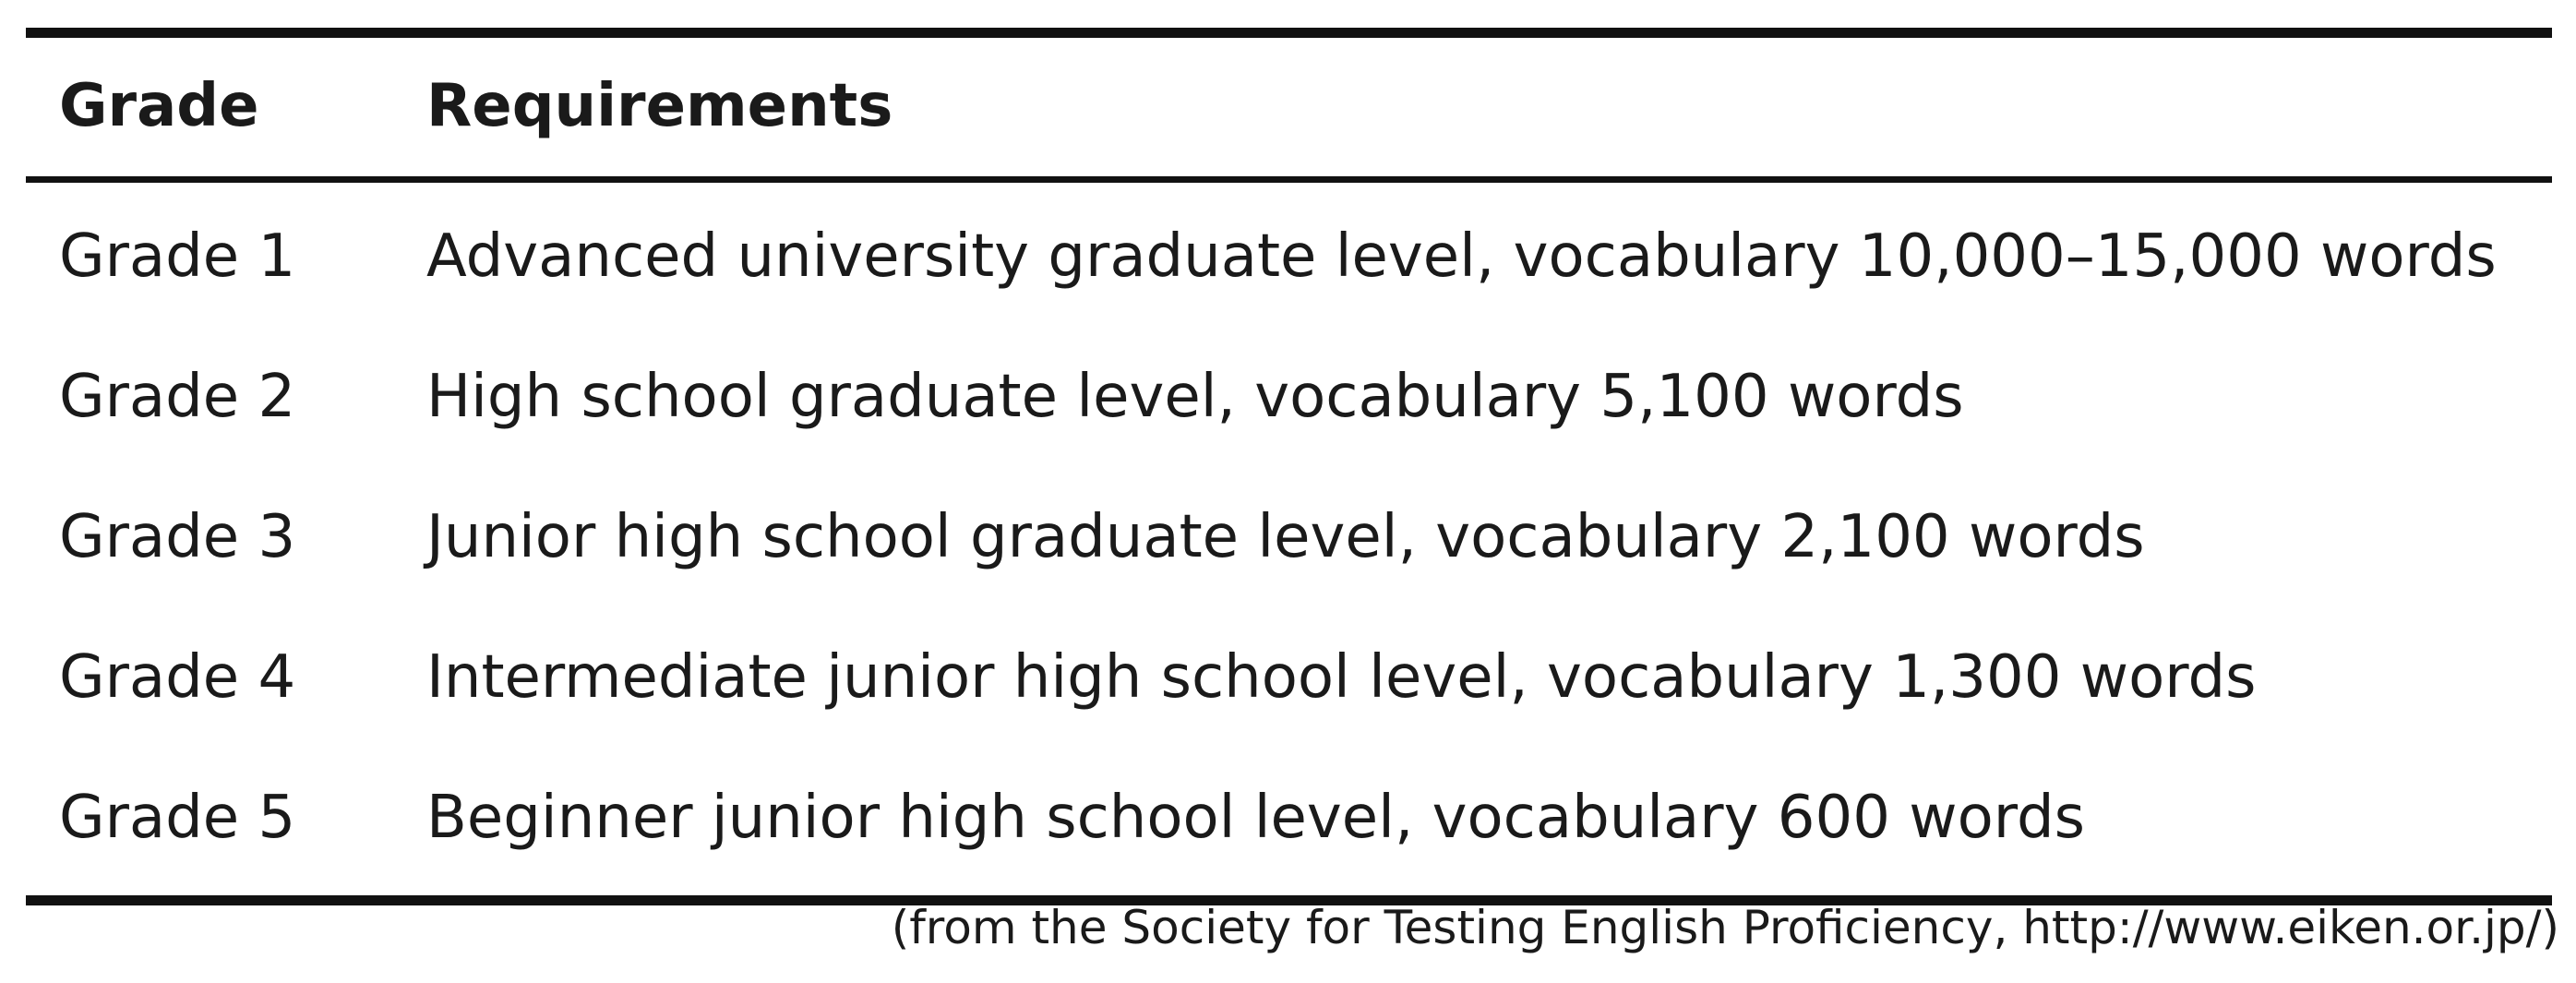  Describe the element at coordinates (177, 537) in the screenshot. I see `row-grade: Grade 3` at that location.